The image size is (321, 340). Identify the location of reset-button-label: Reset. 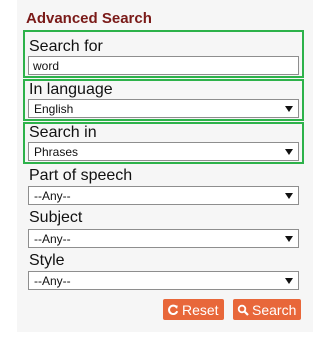
(200, 309).